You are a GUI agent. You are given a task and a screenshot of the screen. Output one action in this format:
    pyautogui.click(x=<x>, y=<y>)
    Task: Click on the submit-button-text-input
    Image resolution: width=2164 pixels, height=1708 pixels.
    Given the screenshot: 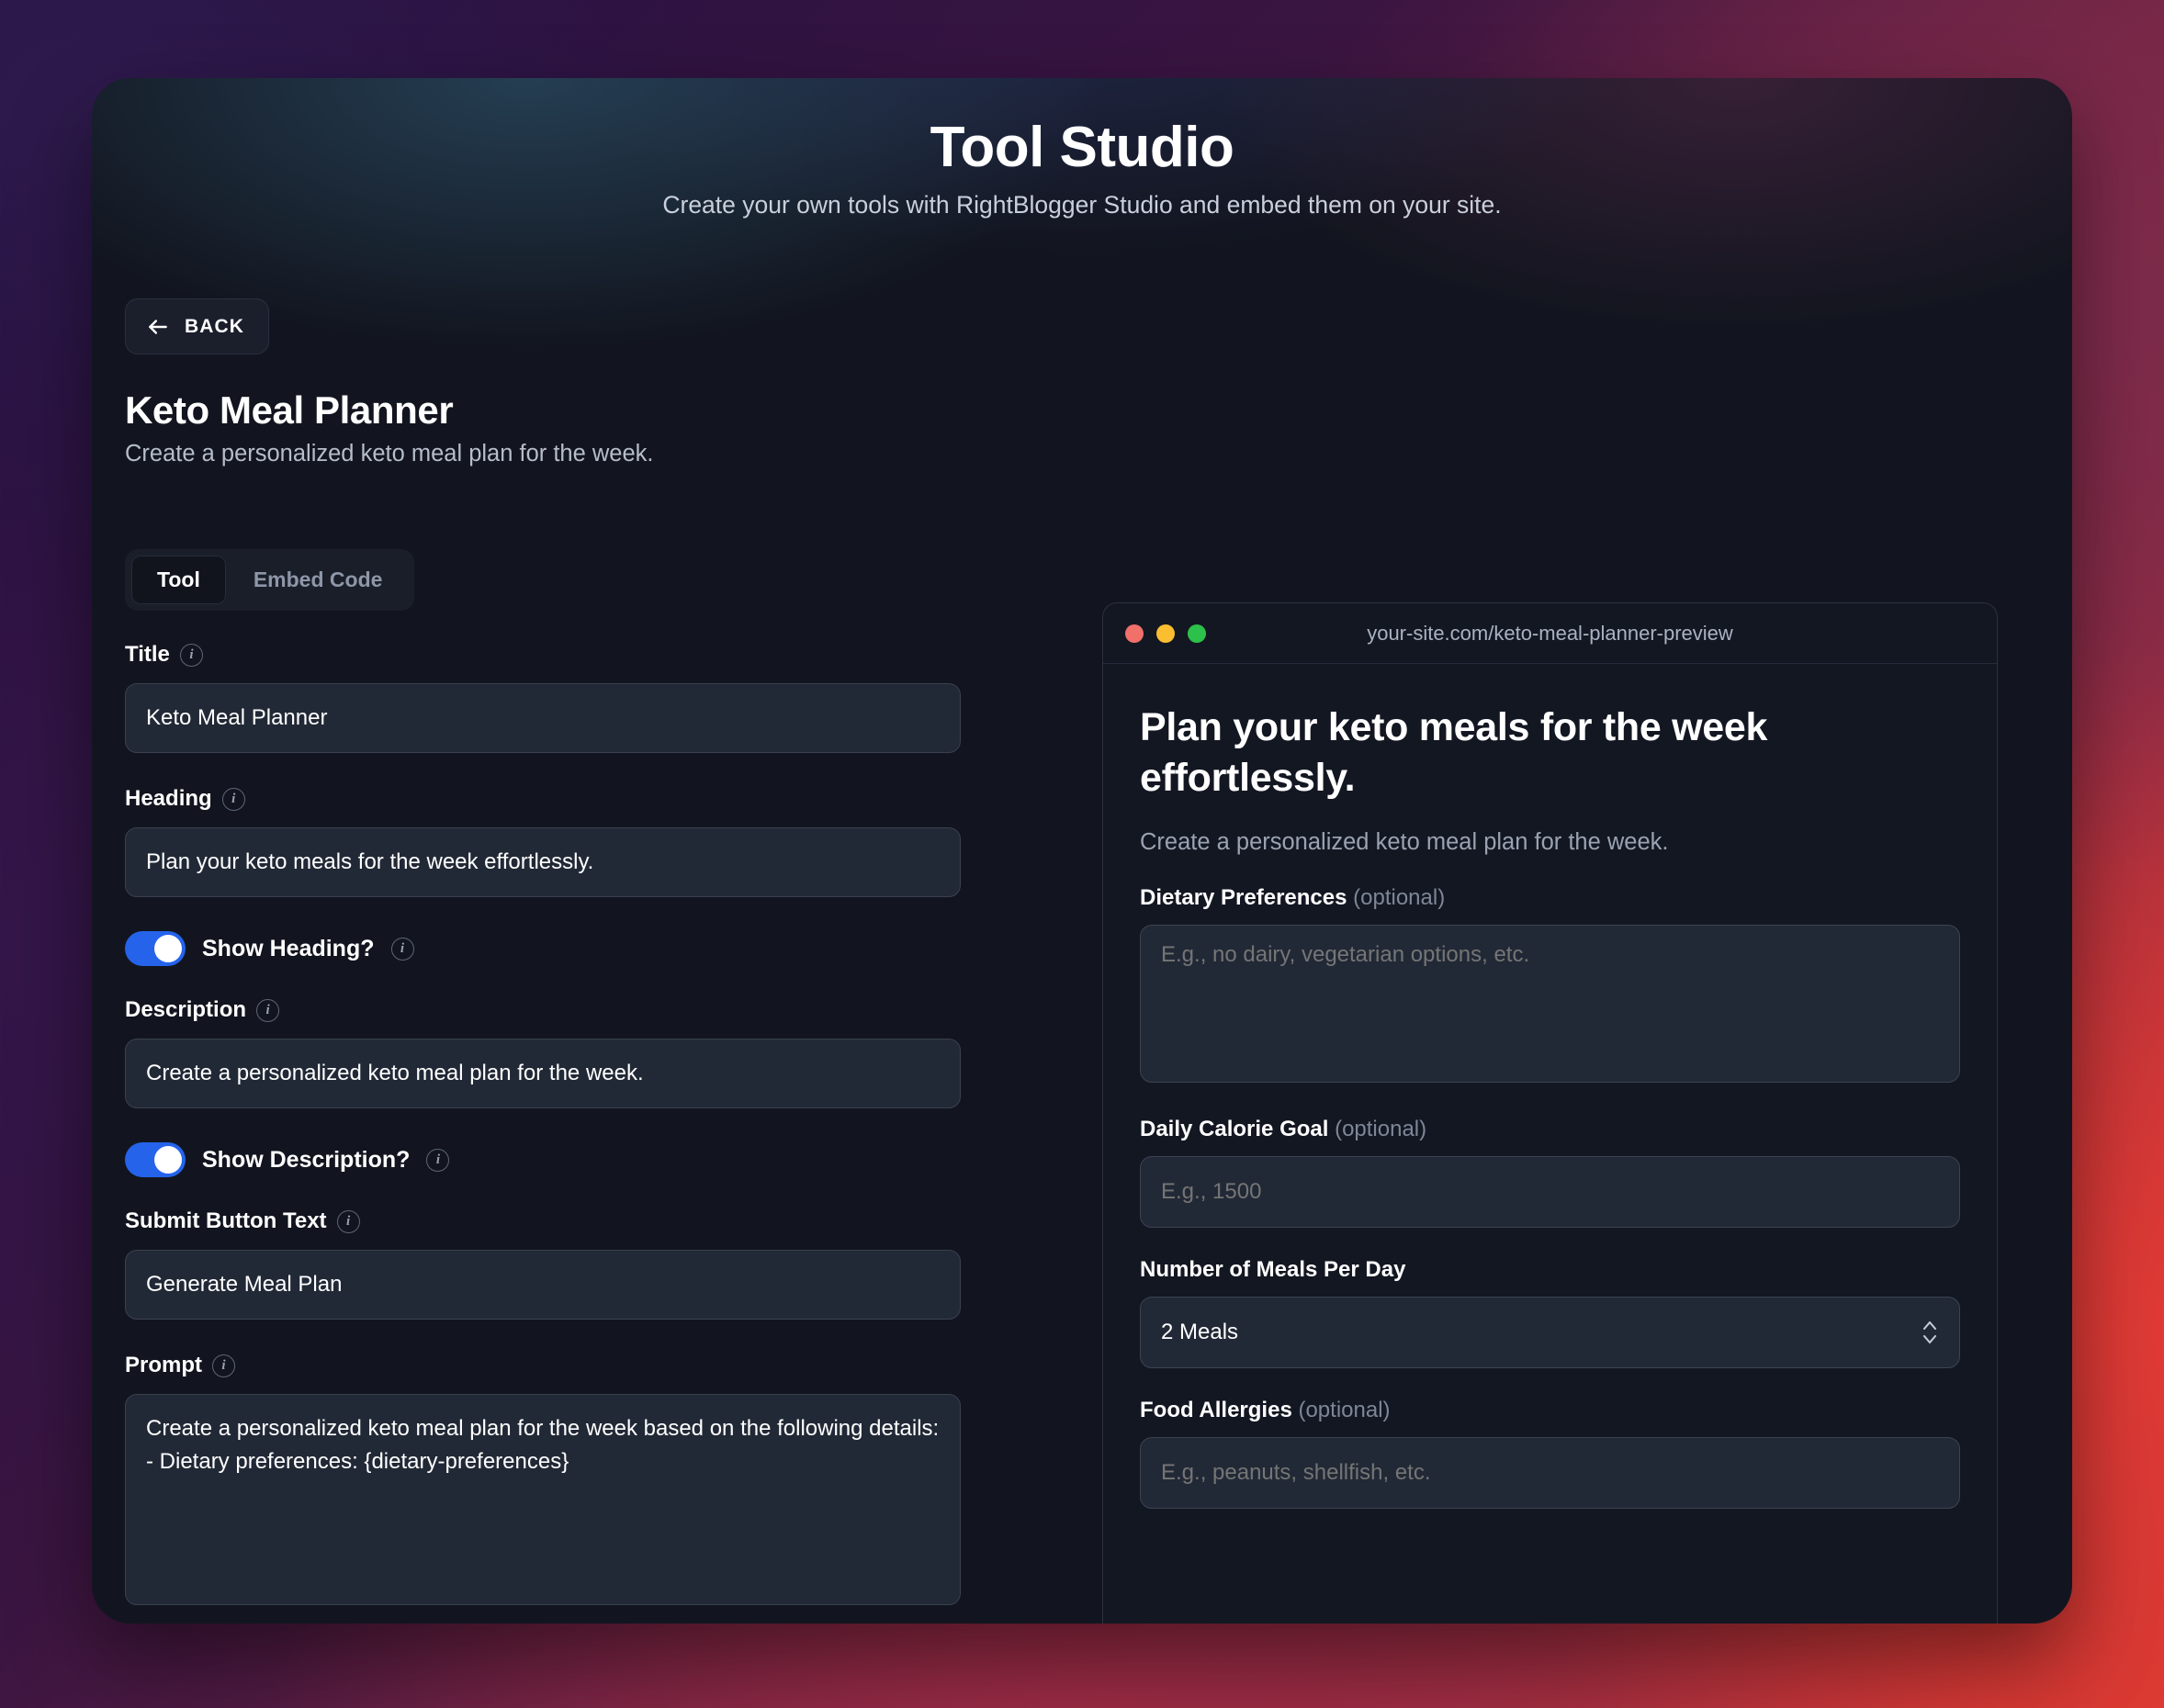 What is the action you would take?
    pyautogui.click(x=543, y=1285)
    